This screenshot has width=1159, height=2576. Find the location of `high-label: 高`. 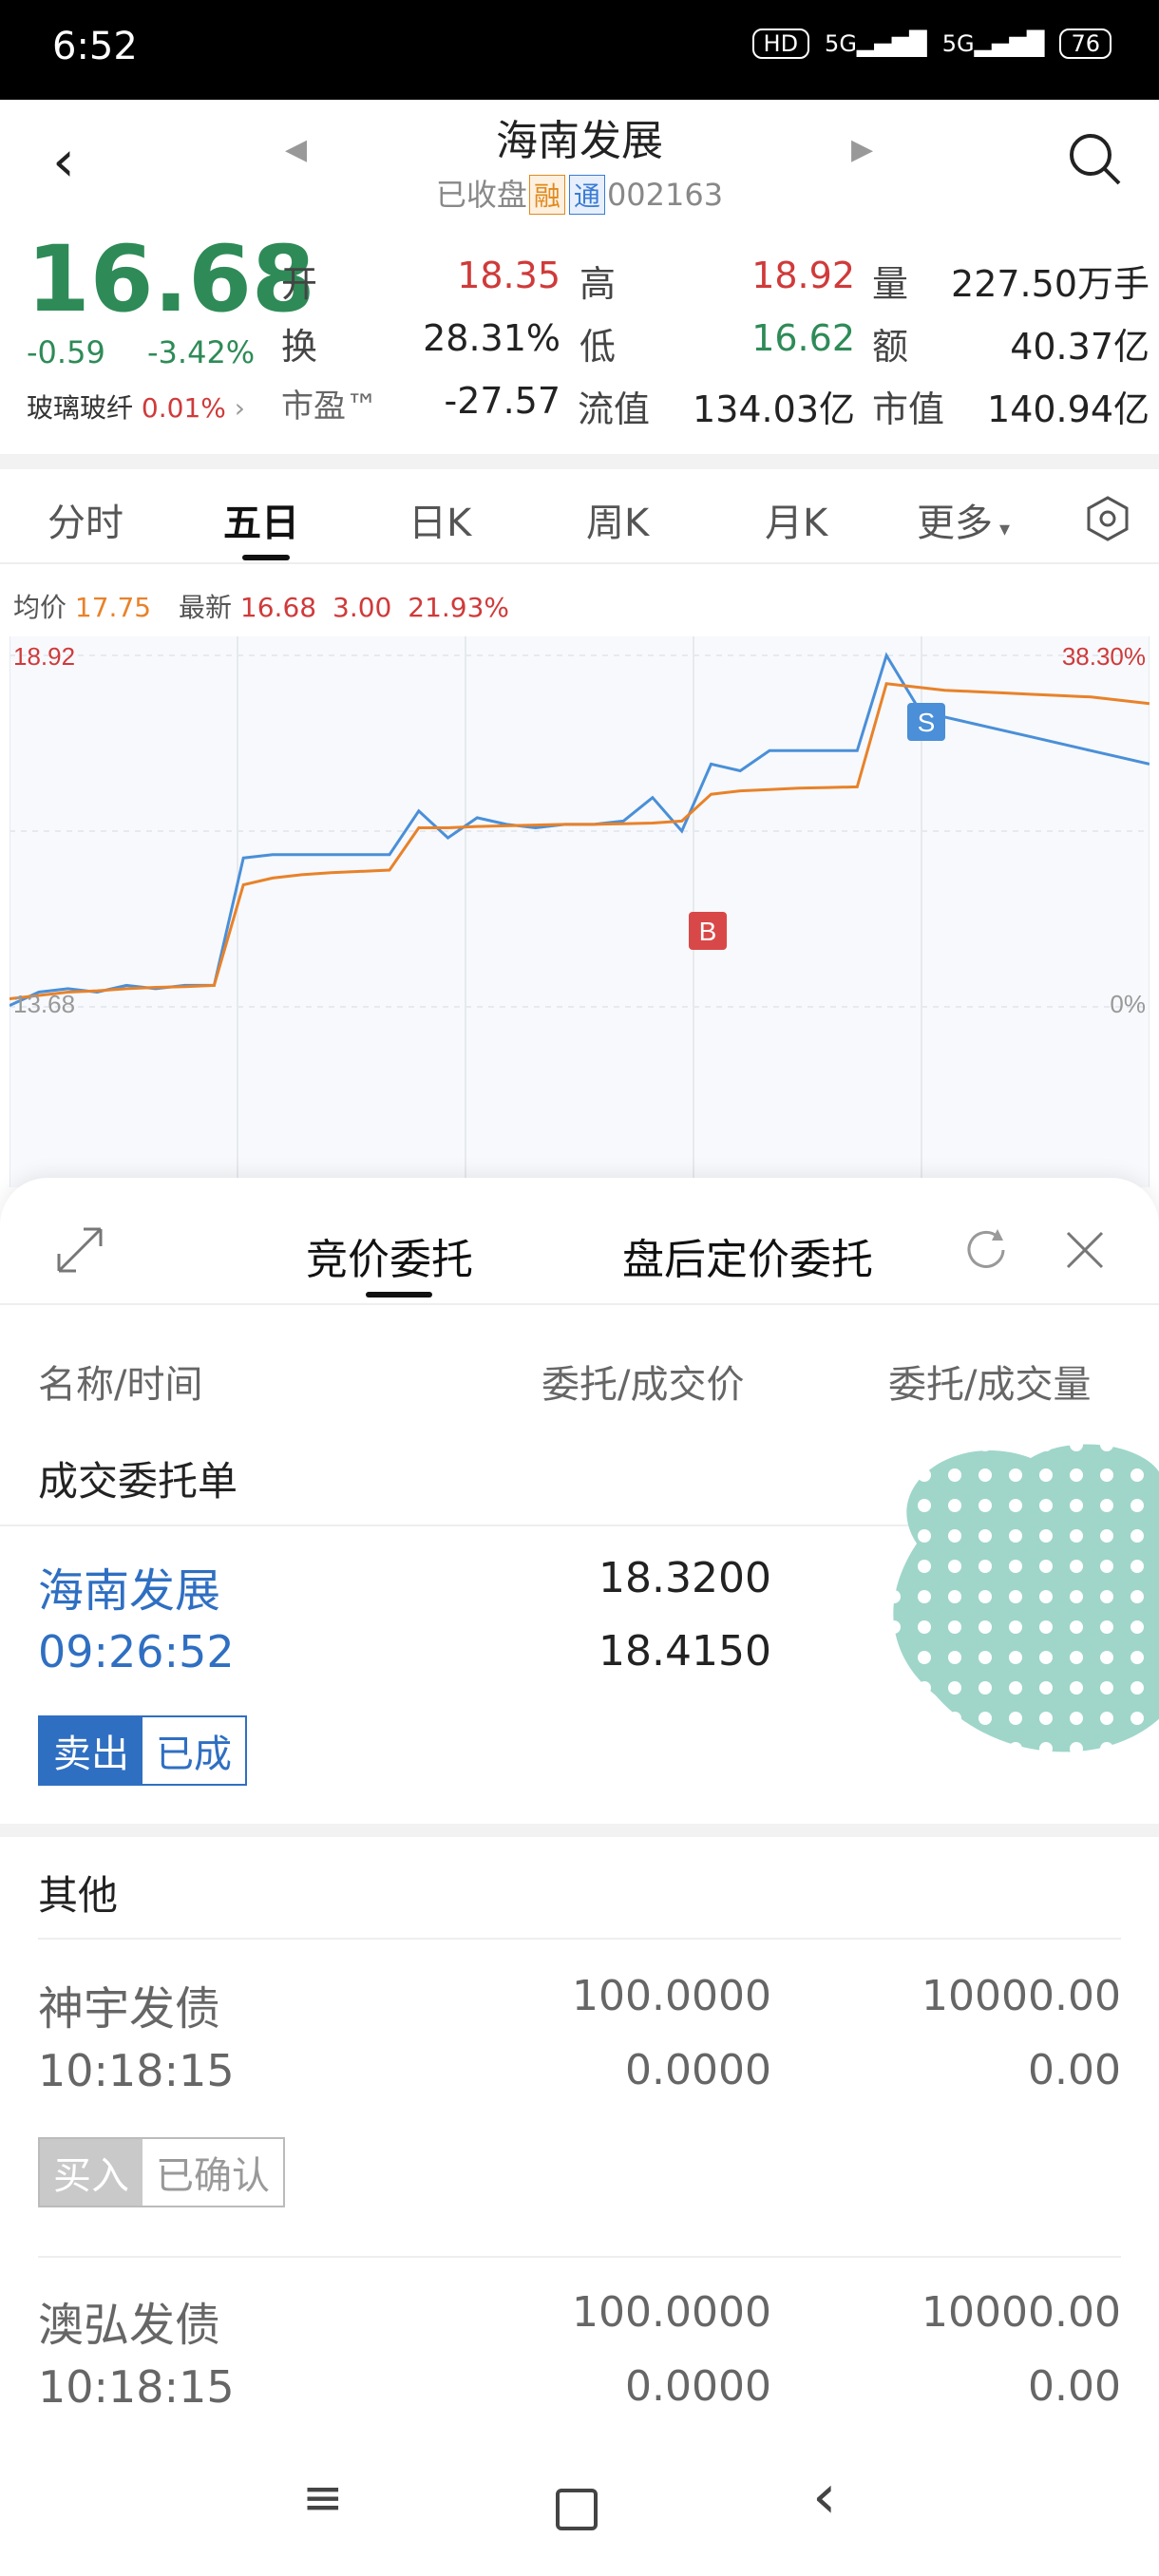

high-label: 高 is located at coordinates (598, 284).